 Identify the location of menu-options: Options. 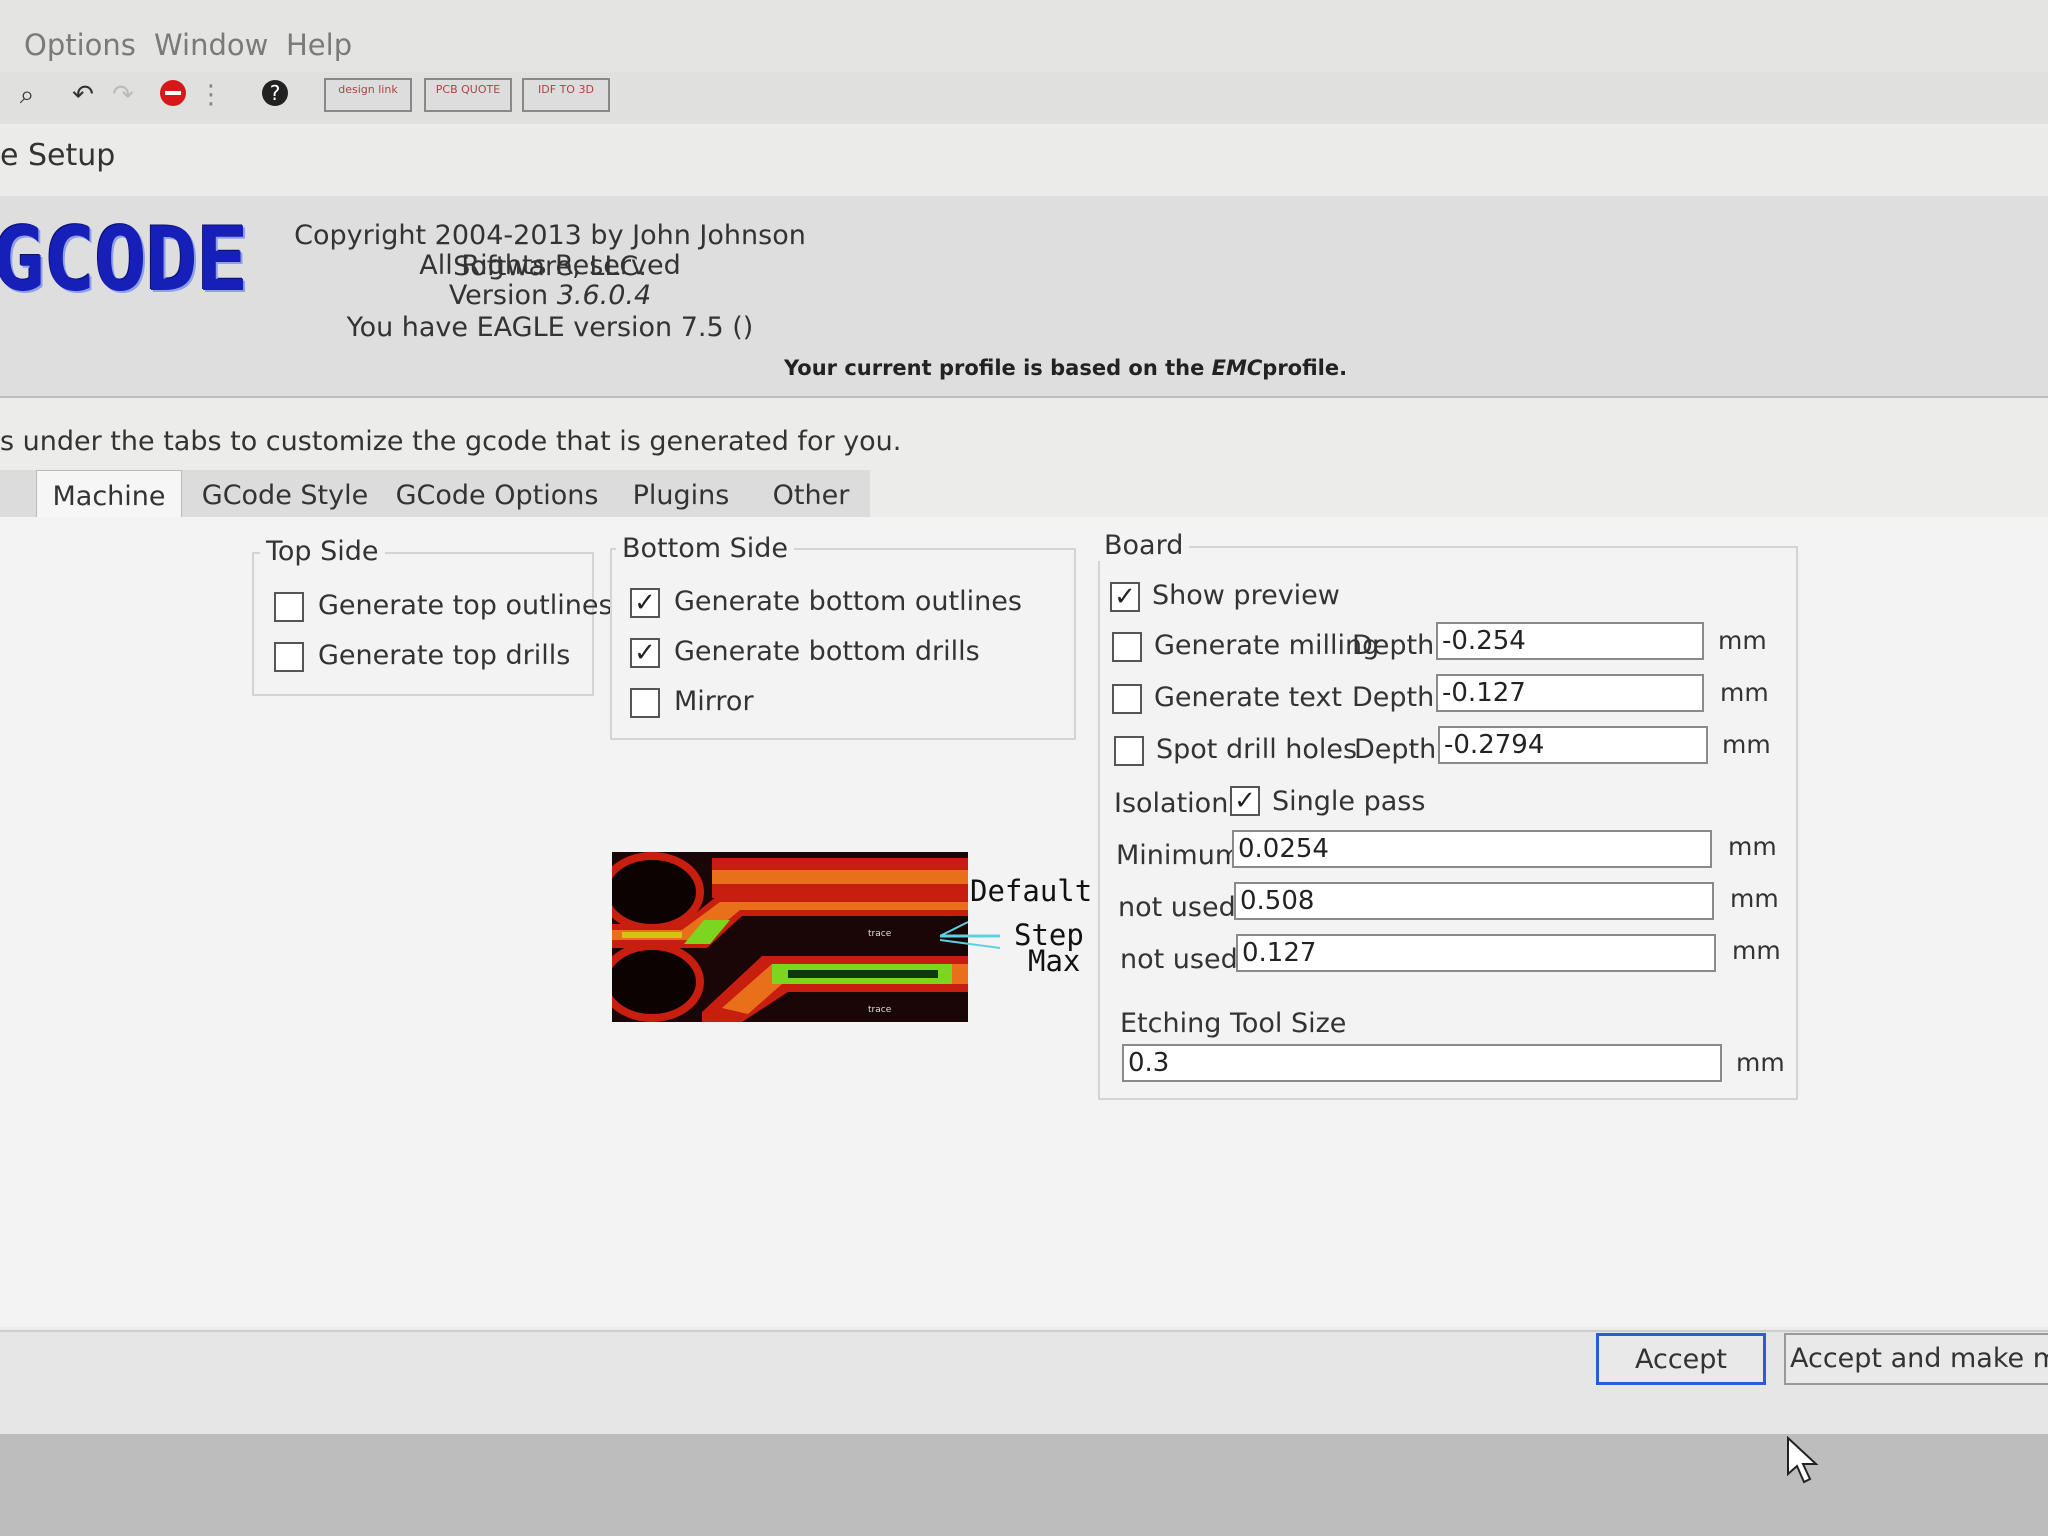
(80, 45).